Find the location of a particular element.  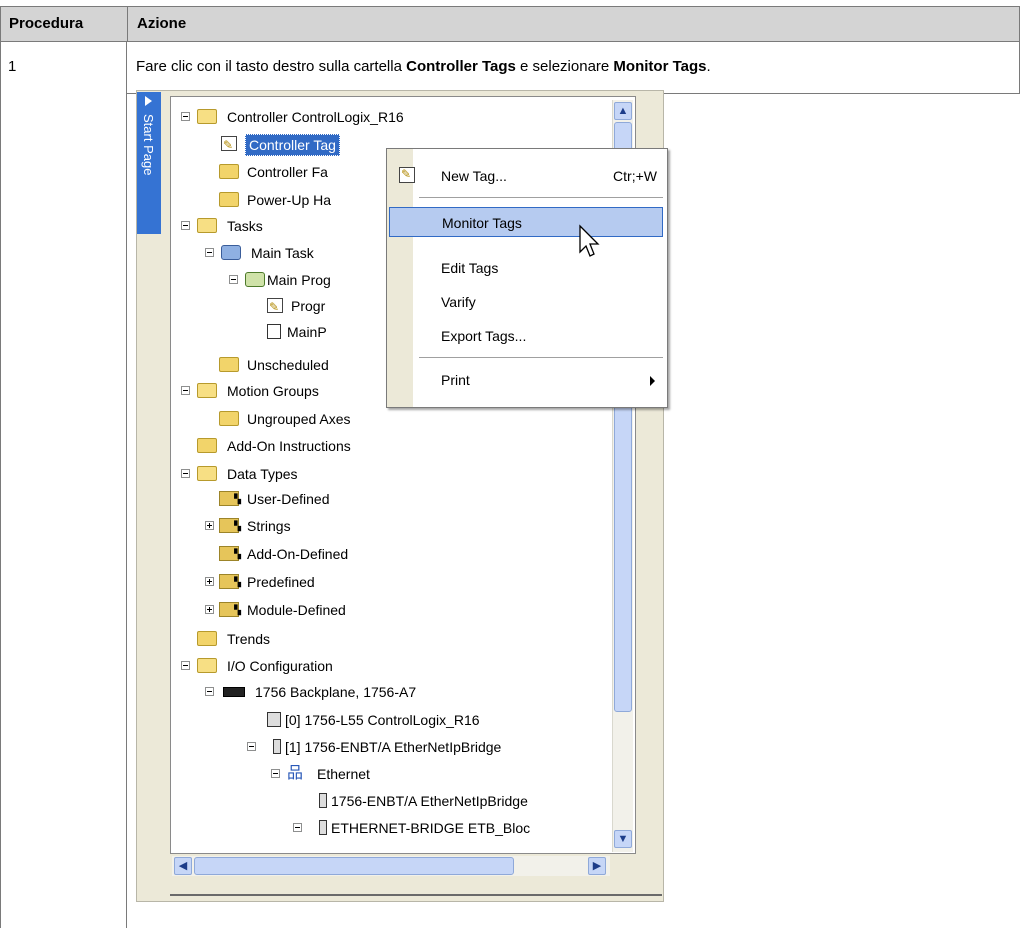

start-page-label: Start Page is located at coordinates (148, 145).